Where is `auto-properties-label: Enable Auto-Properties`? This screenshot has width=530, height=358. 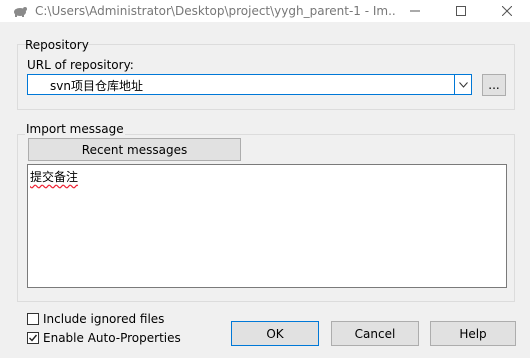 auto-properties-label: Enable Auto-Properties is located at coordinates (112, 338).